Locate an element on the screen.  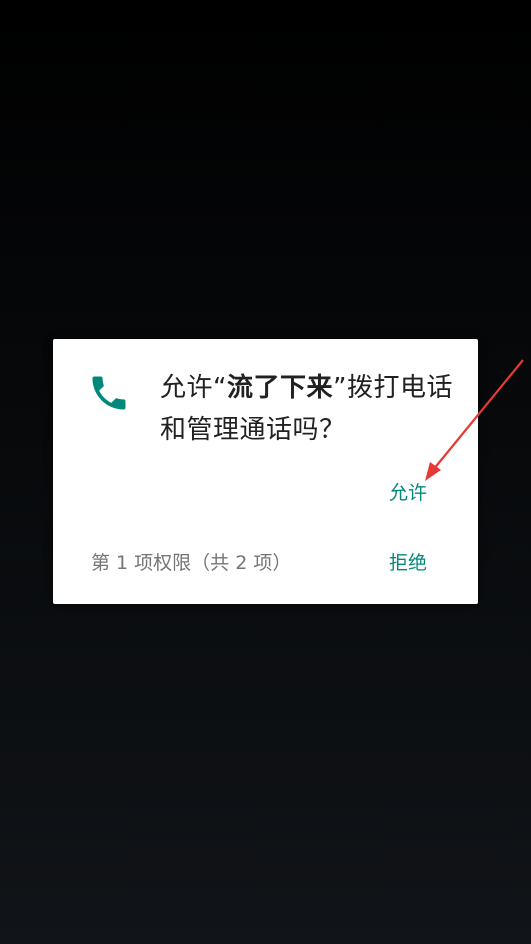
permission-counter: 第 1 项权限（共 2 项） is located at coordinates (191, 563).